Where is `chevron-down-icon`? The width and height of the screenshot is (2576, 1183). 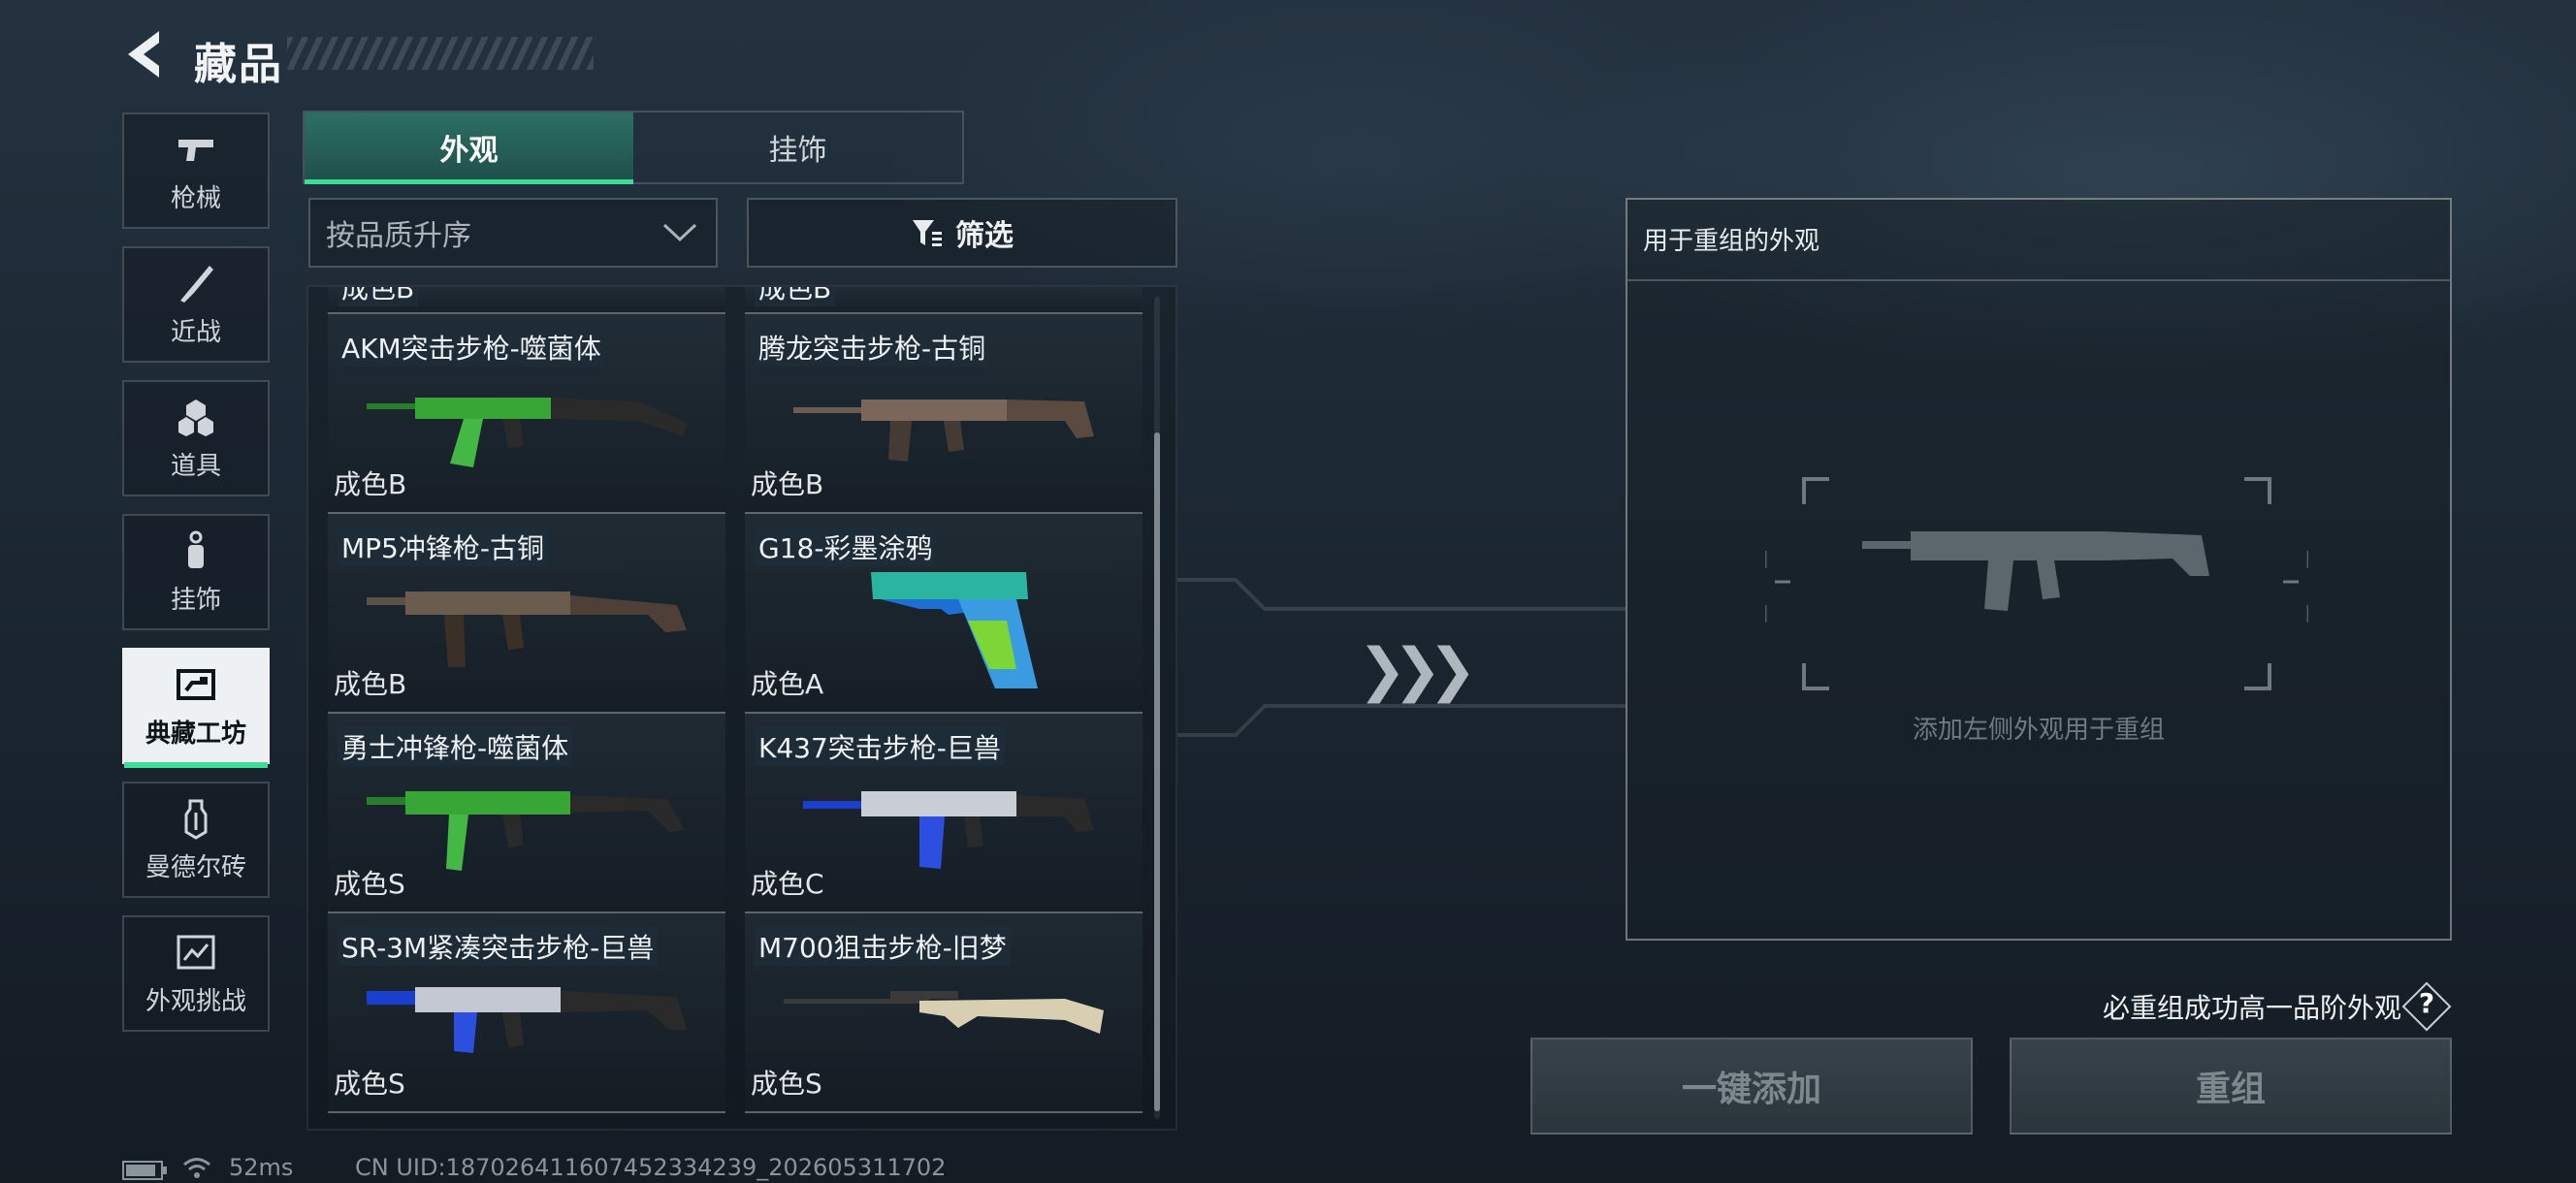 chevron-down-icon is located at coordinates (679, 232).